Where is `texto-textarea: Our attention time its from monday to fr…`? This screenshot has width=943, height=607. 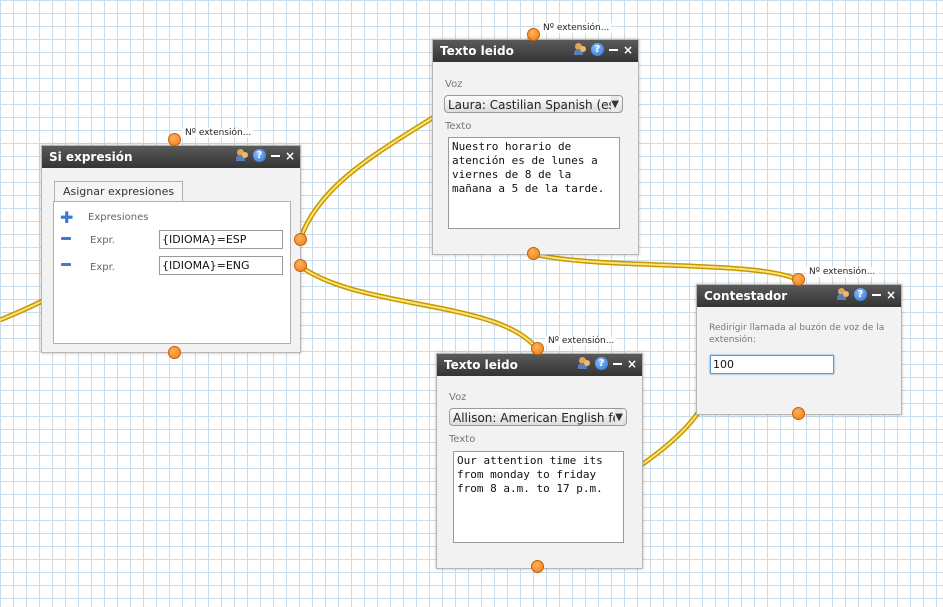
texto-textarea: Our attention time its from monday to fr… is located at coordinates (538, 497).